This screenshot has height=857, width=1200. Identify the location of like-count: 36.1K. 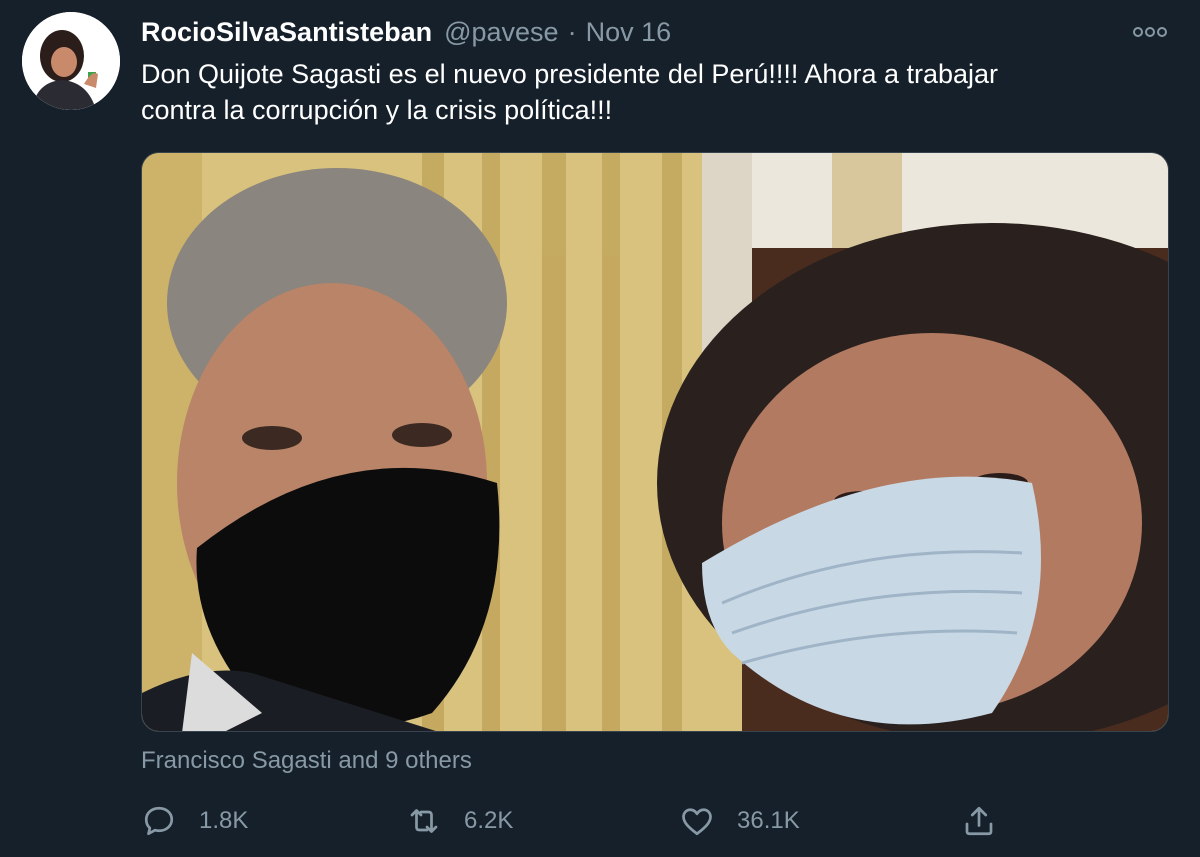
(768, 820).